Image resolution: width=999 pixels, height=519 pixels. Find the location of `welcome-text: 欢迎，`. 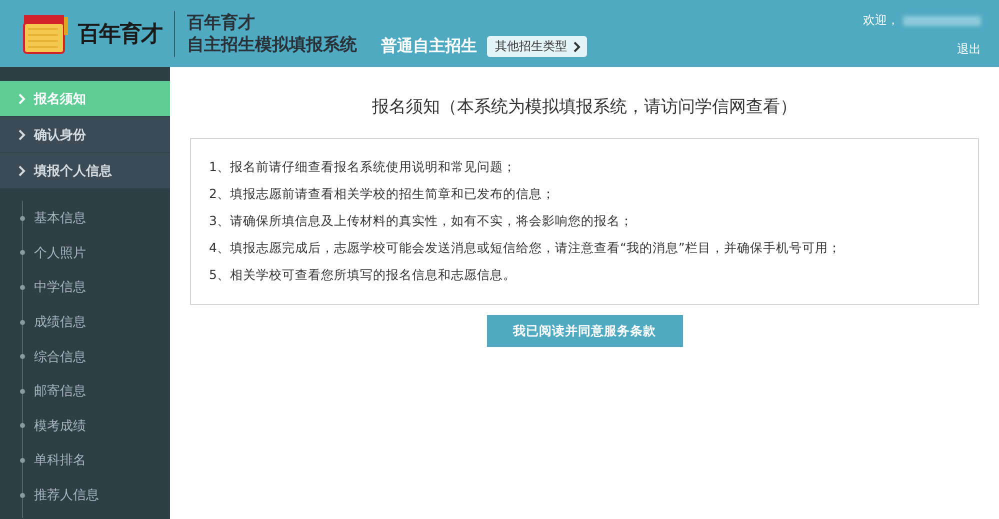

welcome-text: 欢迎， is located at coordinates (881, 20).